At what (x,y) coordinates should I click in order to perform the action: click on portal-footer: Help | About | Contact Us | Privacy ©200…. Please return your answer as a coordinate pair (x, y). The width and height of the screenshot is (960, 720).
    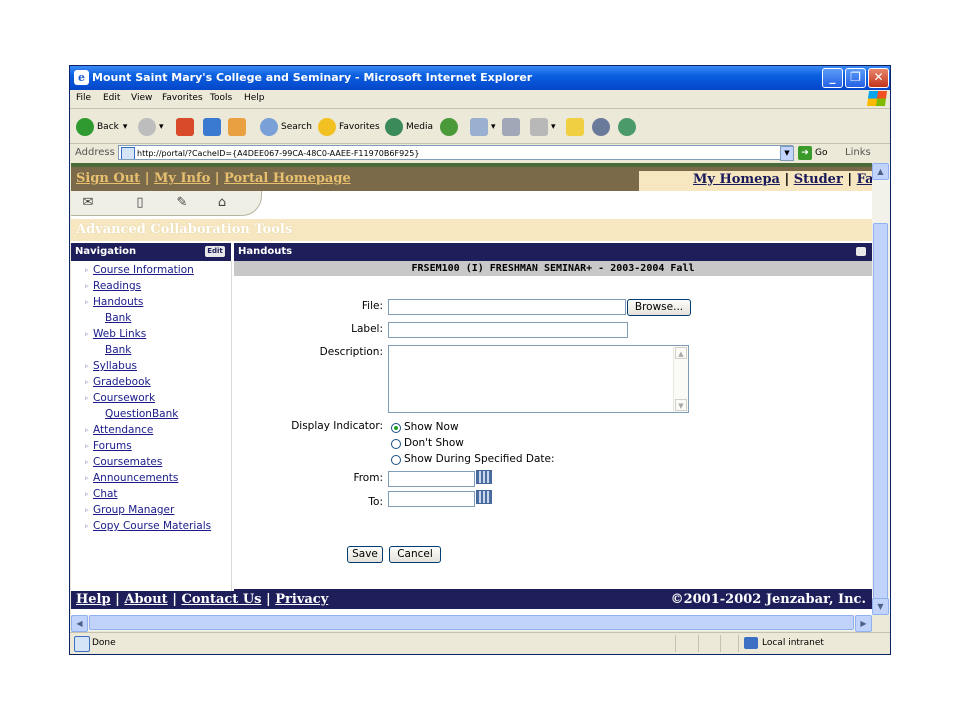
    Looking at the image, I should click on (471, 600).